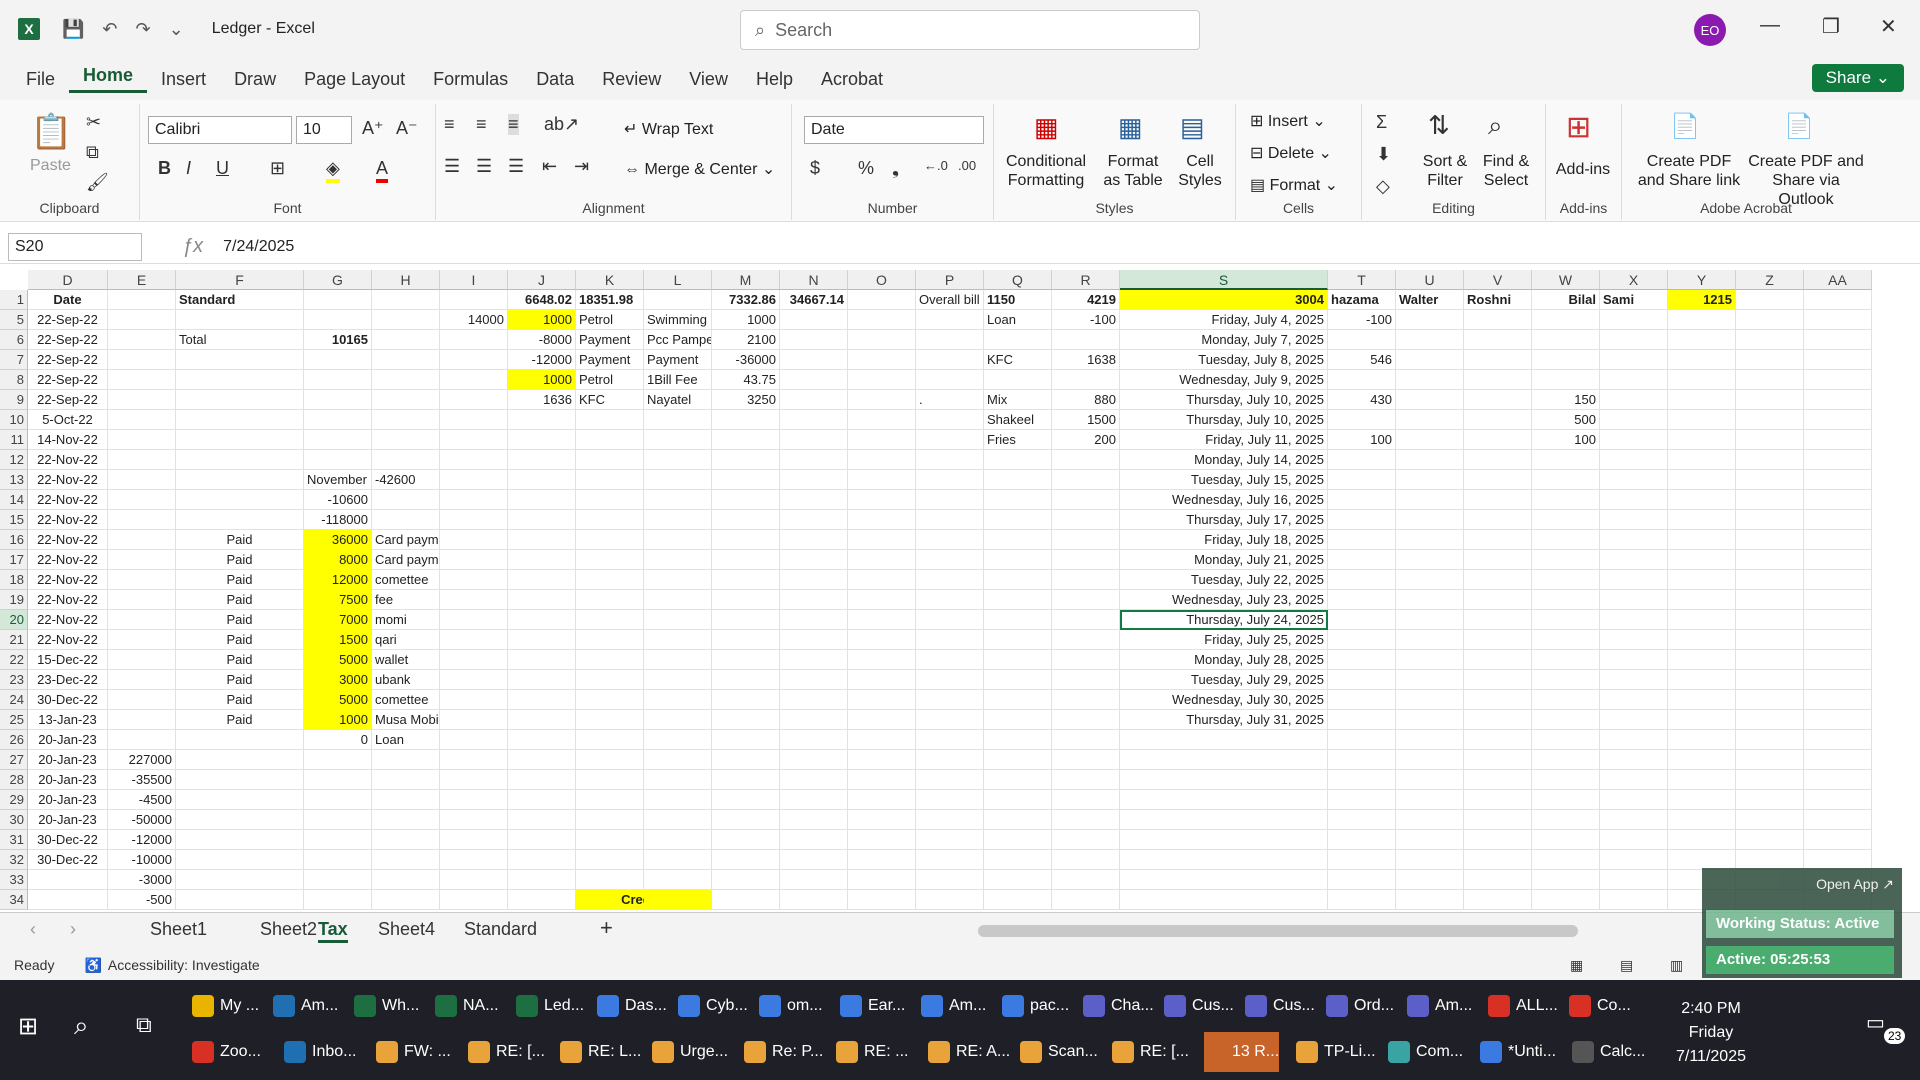 The height and width of the screenshot is (1080, 1920). What do you see at coordinates (406, 660) in the screenshot?
I see `cell-H22: wallet` at bounding box center [406, 660].